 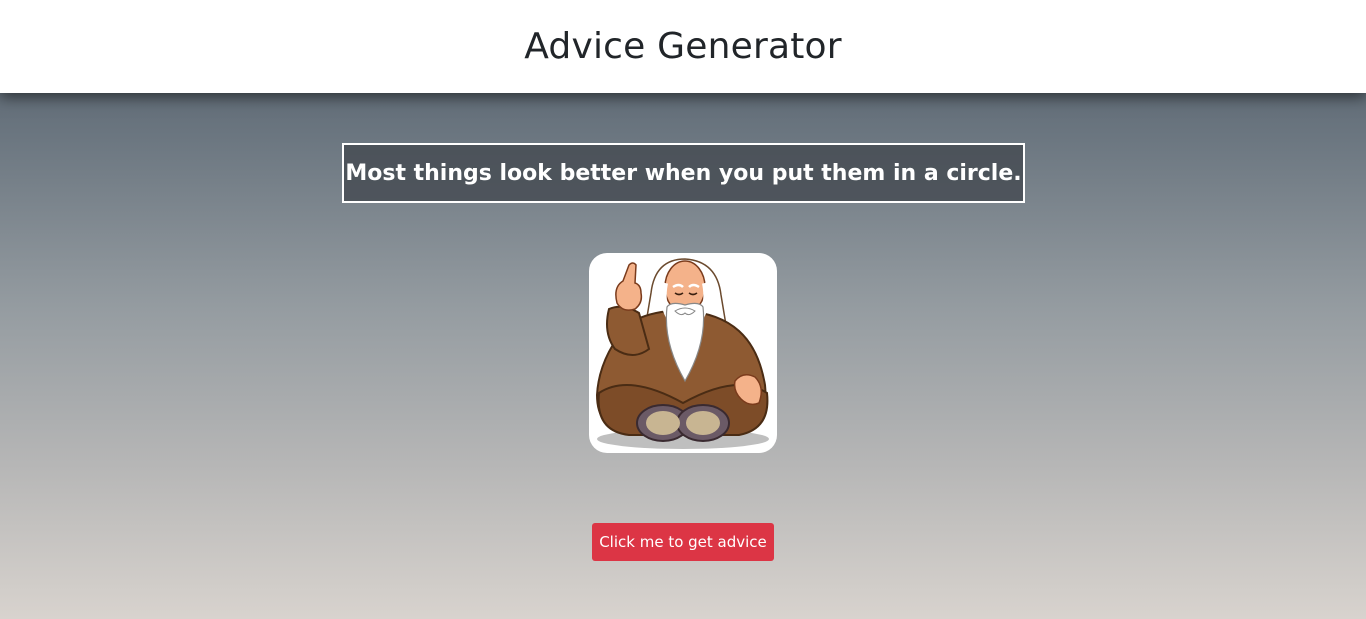 What do you see at coordinates (683, 542) in the screenshot?
I see `get-advice-button: Click me to get advice` at bounding box center [683, 542].